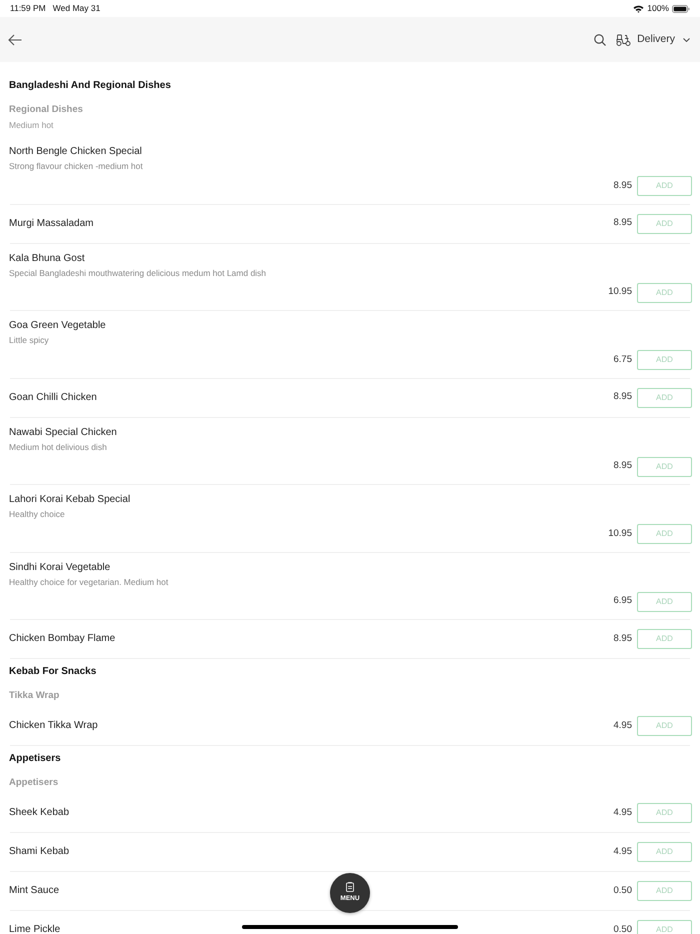 The width and height of the screenshot is (700, 934). Describe the element at coordinates (47, 259) in the screenshot. I see `item-name: Kala Bhuna Gost` at that location.